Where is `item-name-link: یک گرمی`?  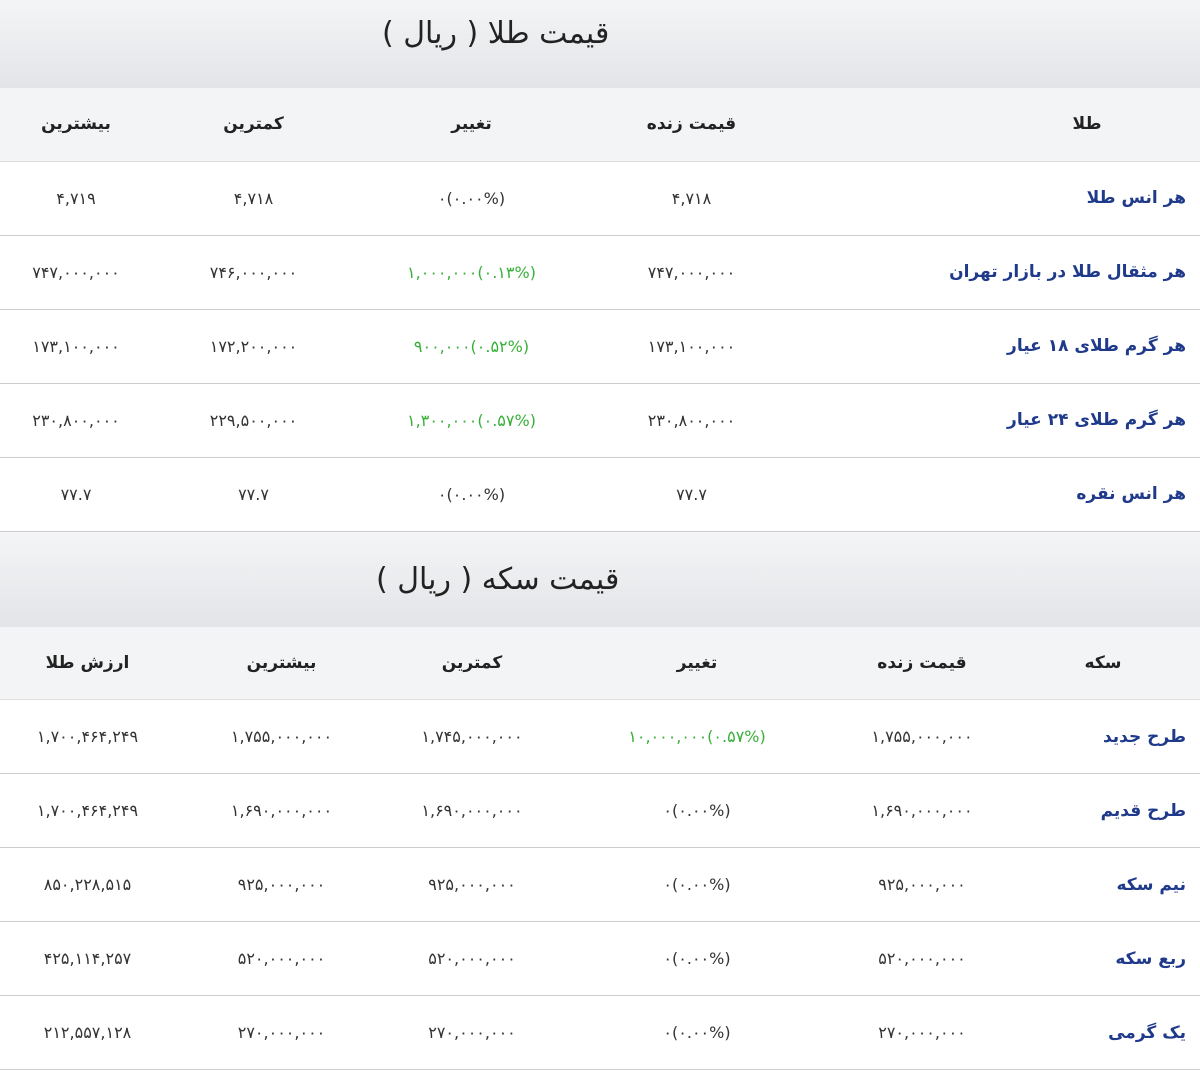
item-name-link: یک گرمی is located at coordinates (1103, 1033).